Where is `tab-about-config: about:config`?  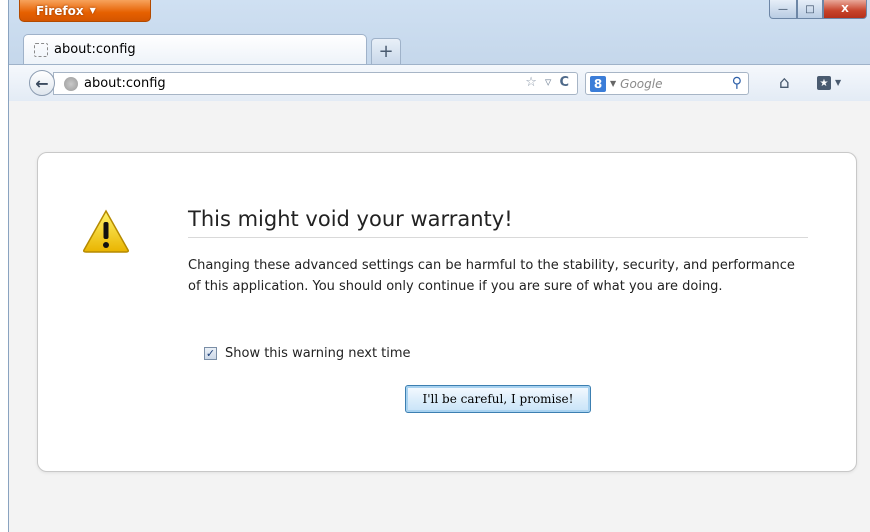 tab-about-config: about:config is located at coordinates (195, 49).